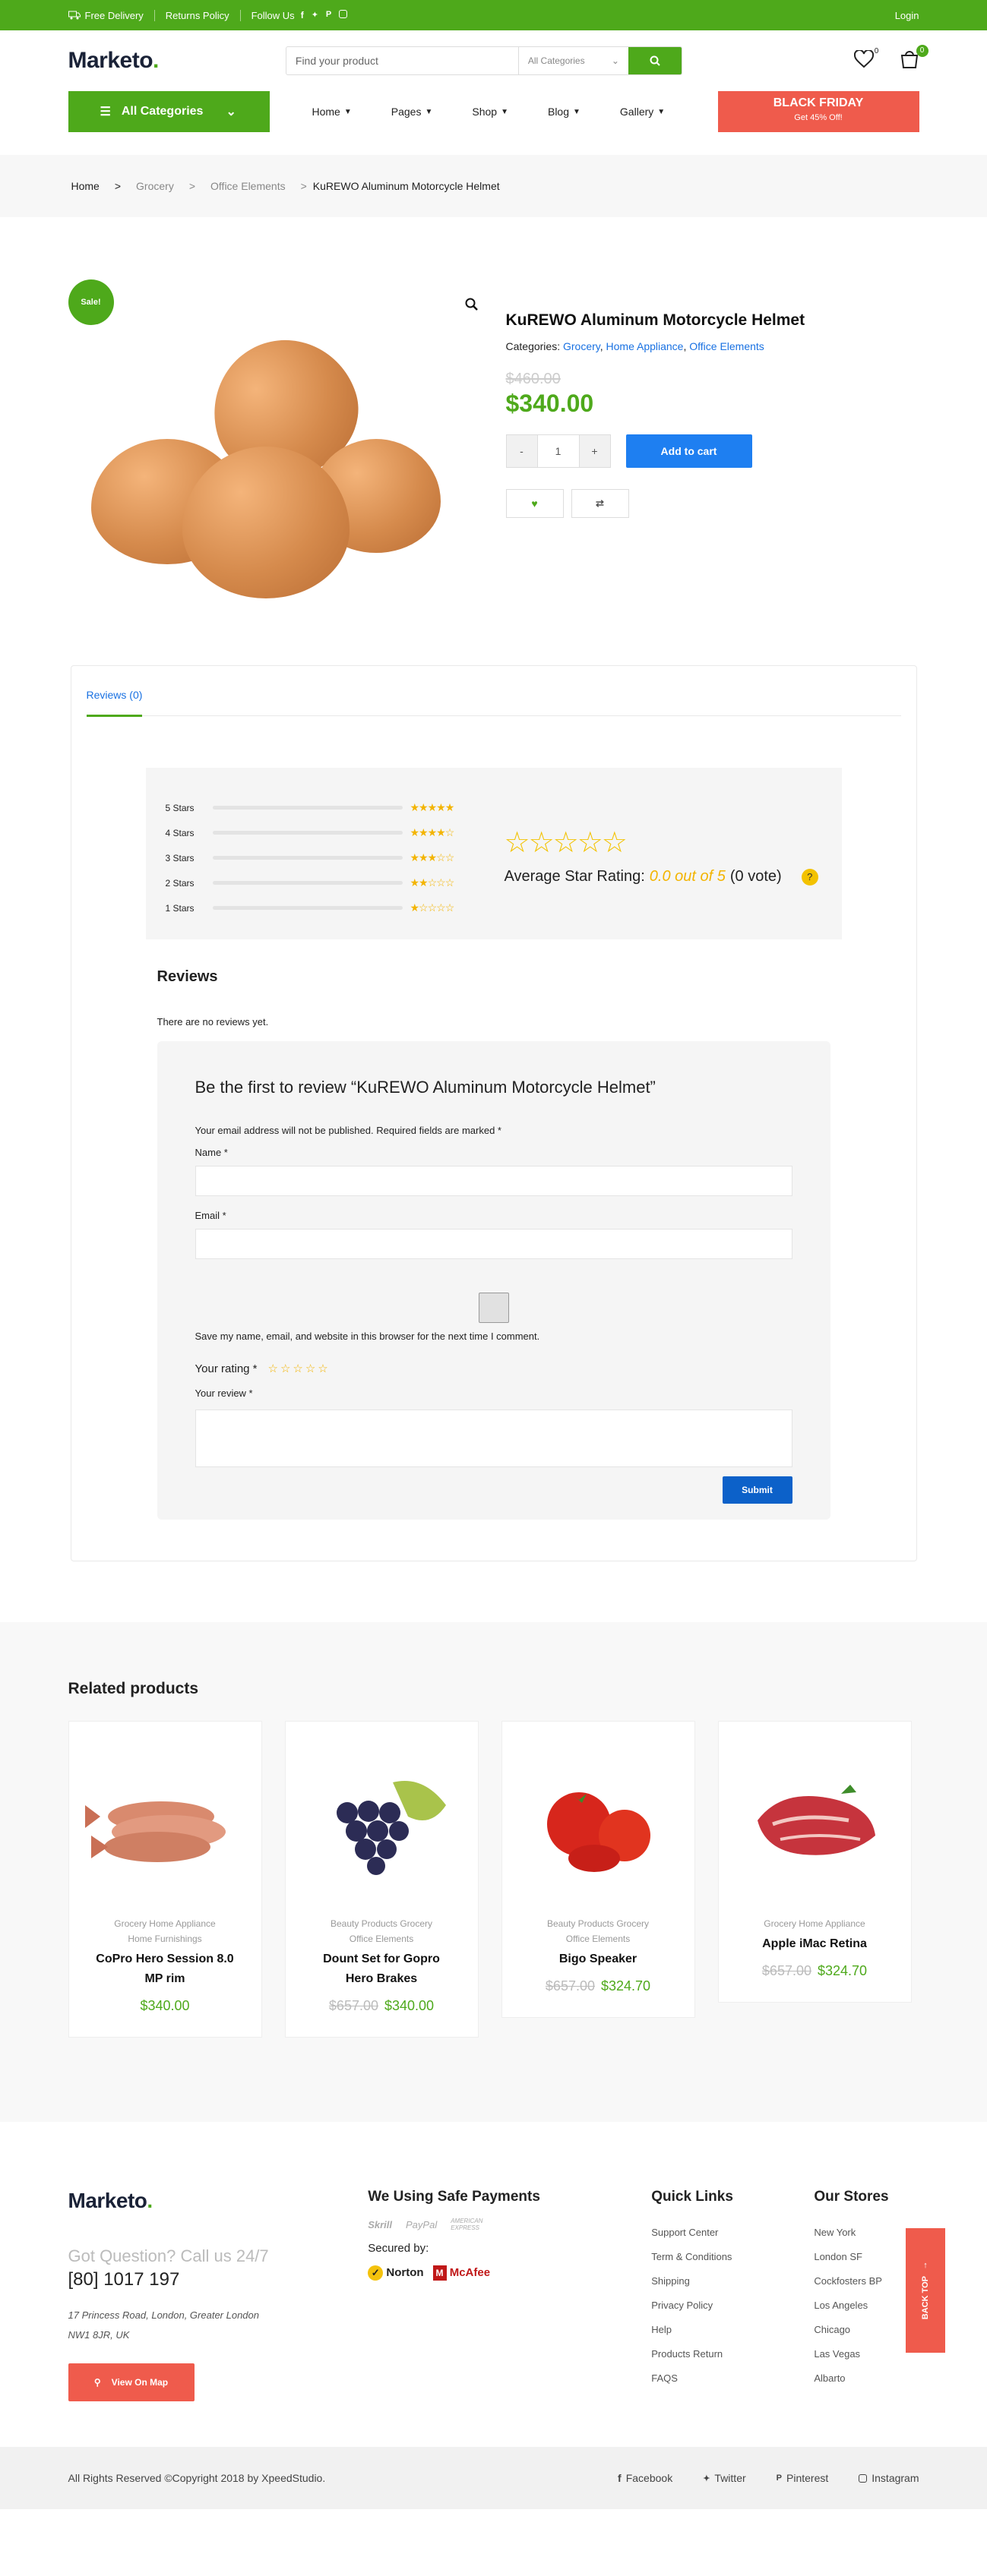 Image resolution: width=987 pixels, height=2576 pixels. I want to click on product-card-name: Apple iMac Retina, so click(815, 1944).